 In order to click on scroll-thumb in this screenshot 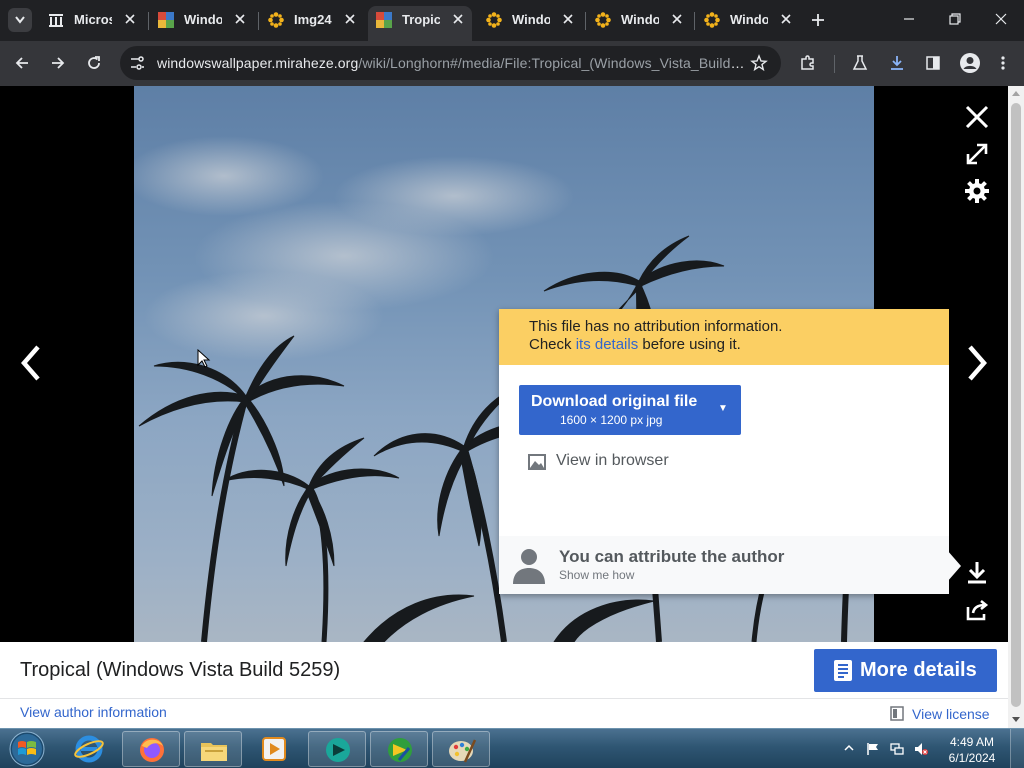, I will do `click(1016, 405)`.